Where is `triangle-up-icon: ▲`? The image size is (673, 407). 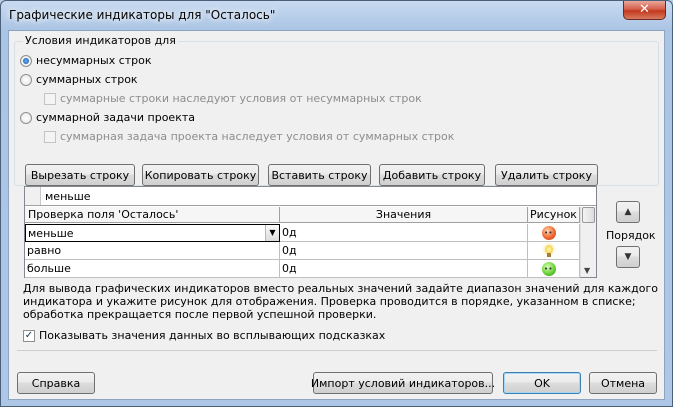 triangle-up-icon: ▲ is located at coordinates (628, 212).